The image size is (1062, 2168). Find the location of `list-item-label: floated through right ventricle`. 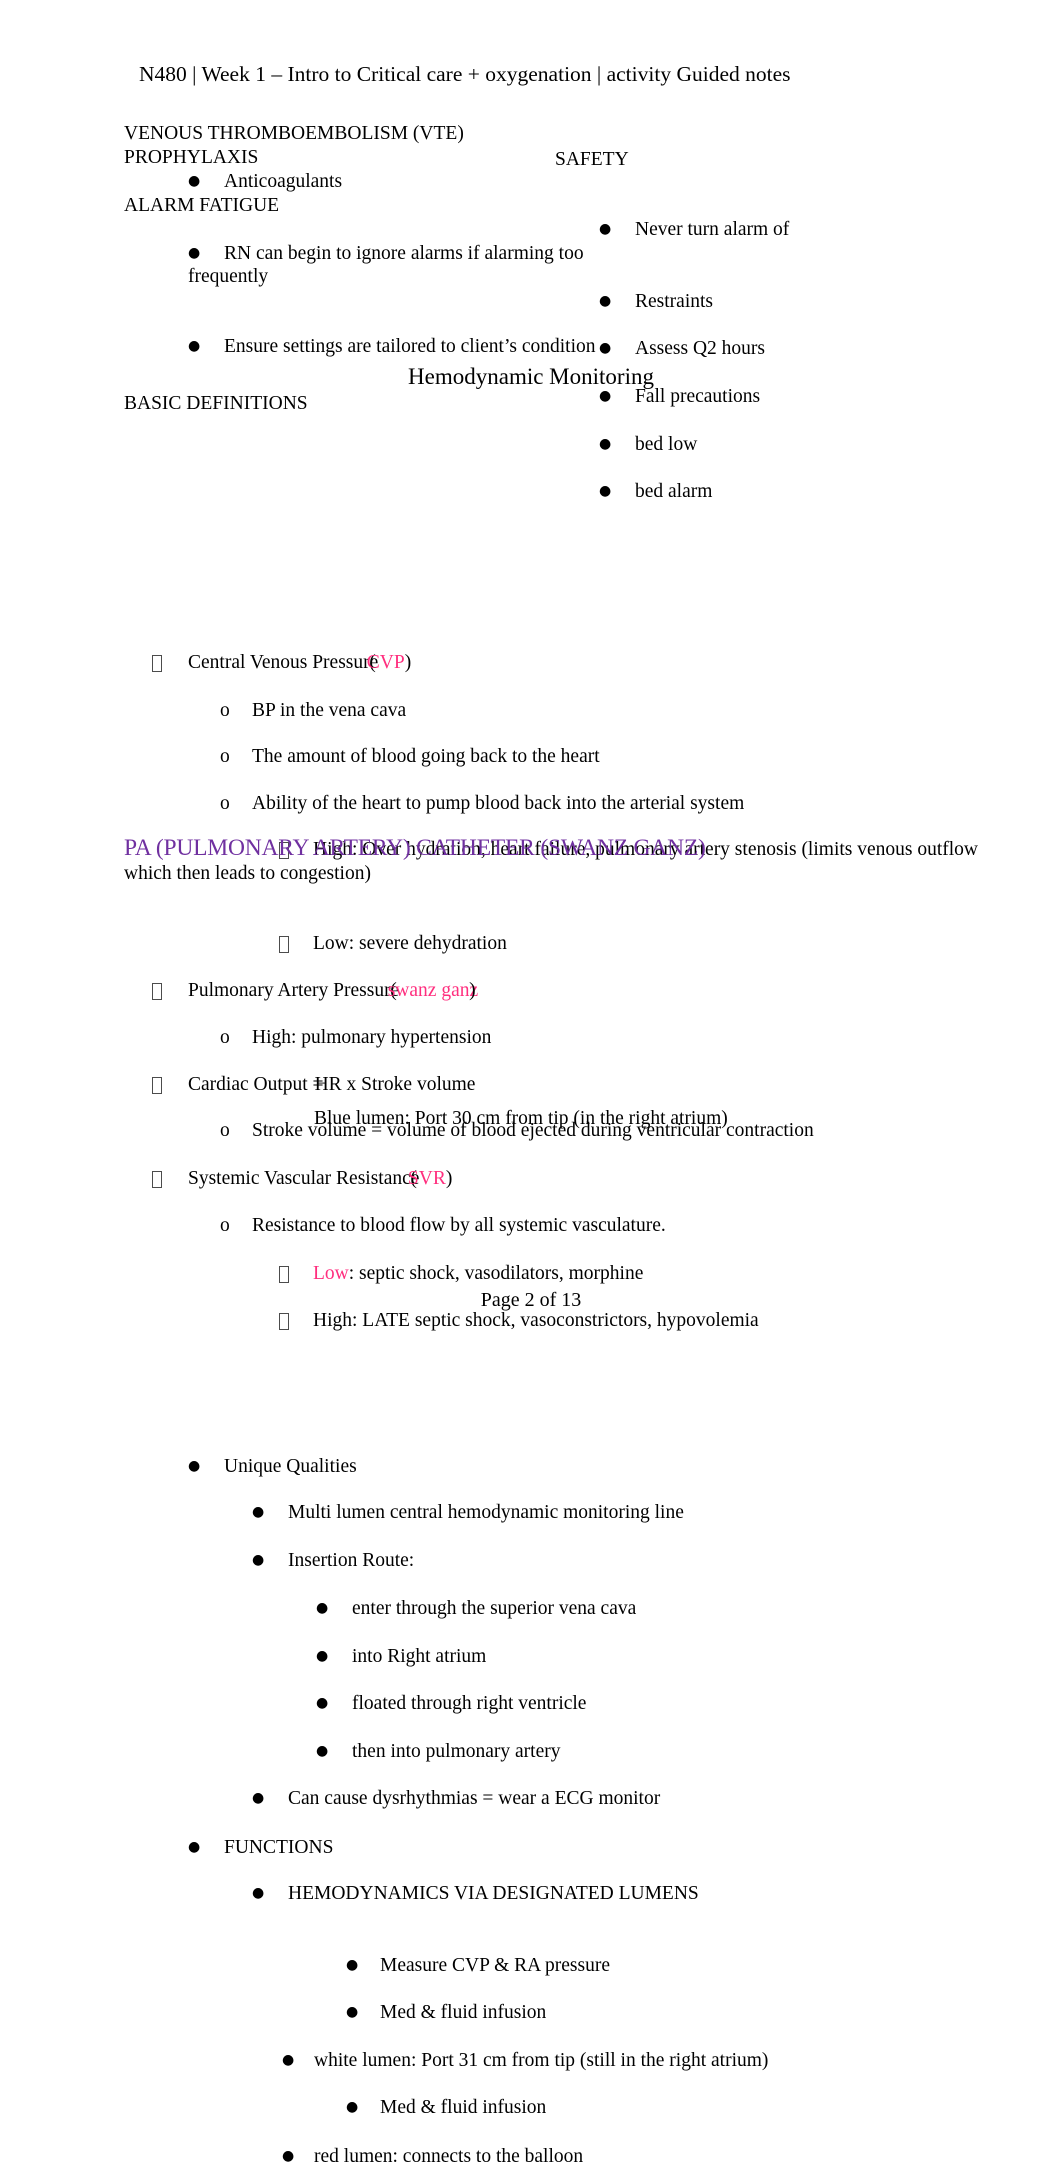

list-item-label: floated through right ventricle is located at coordinates (355, 1703).